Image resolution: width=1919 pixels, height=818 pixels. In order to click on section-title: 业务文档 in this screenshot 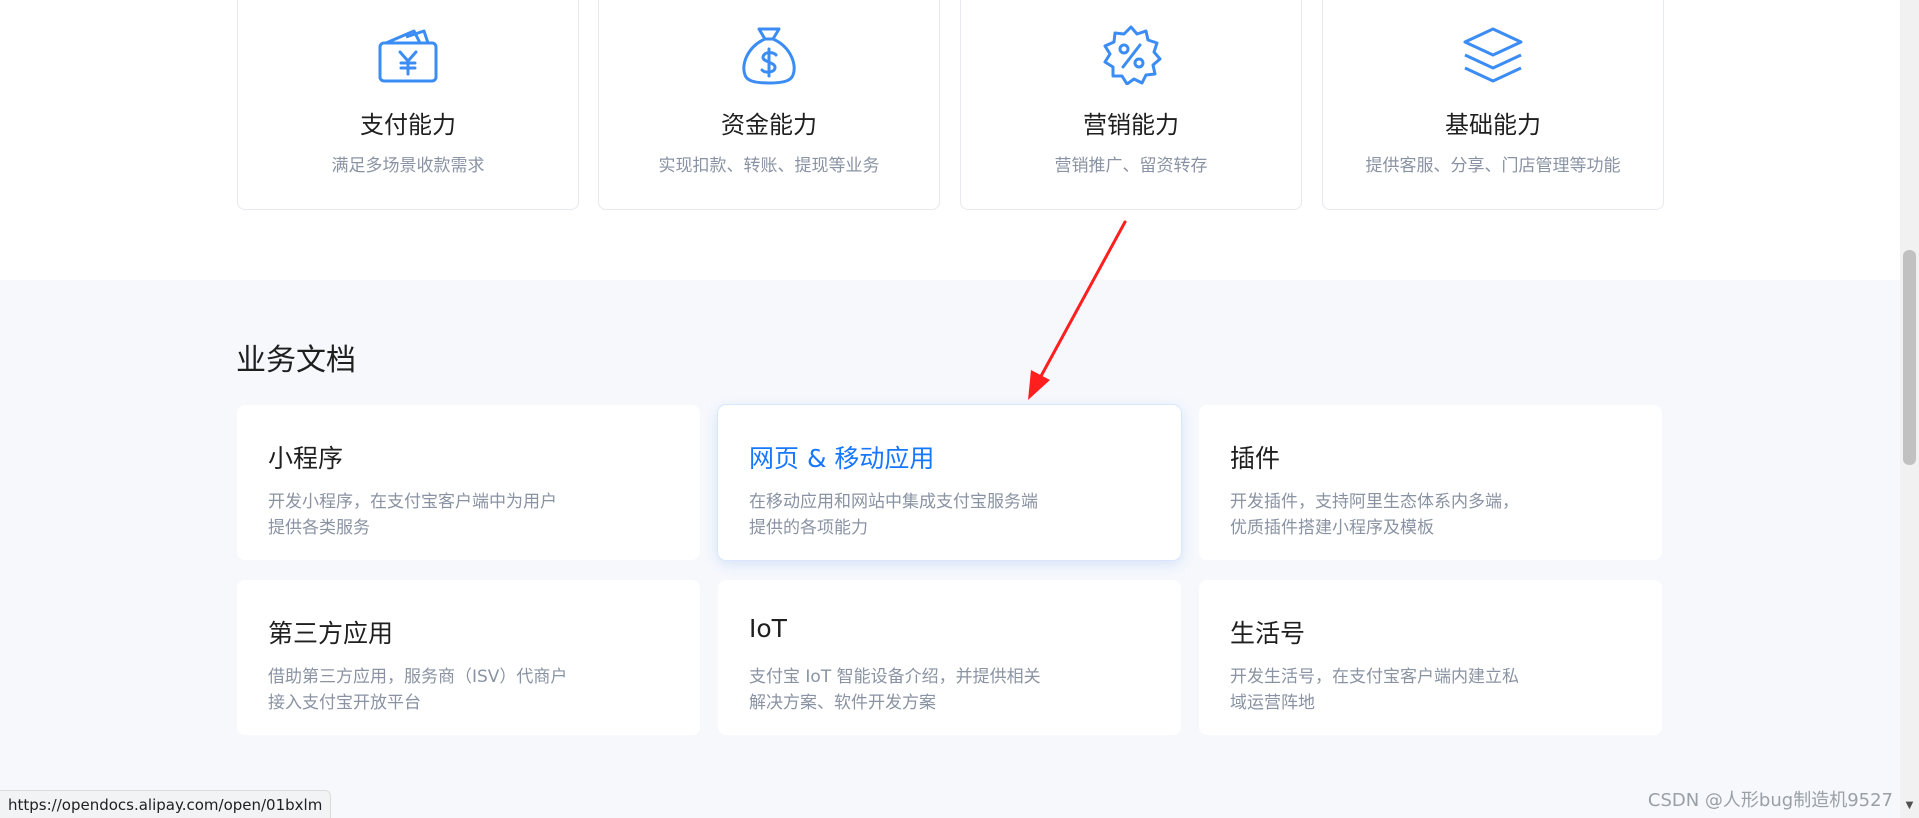, I will do `click(296, 360)`.